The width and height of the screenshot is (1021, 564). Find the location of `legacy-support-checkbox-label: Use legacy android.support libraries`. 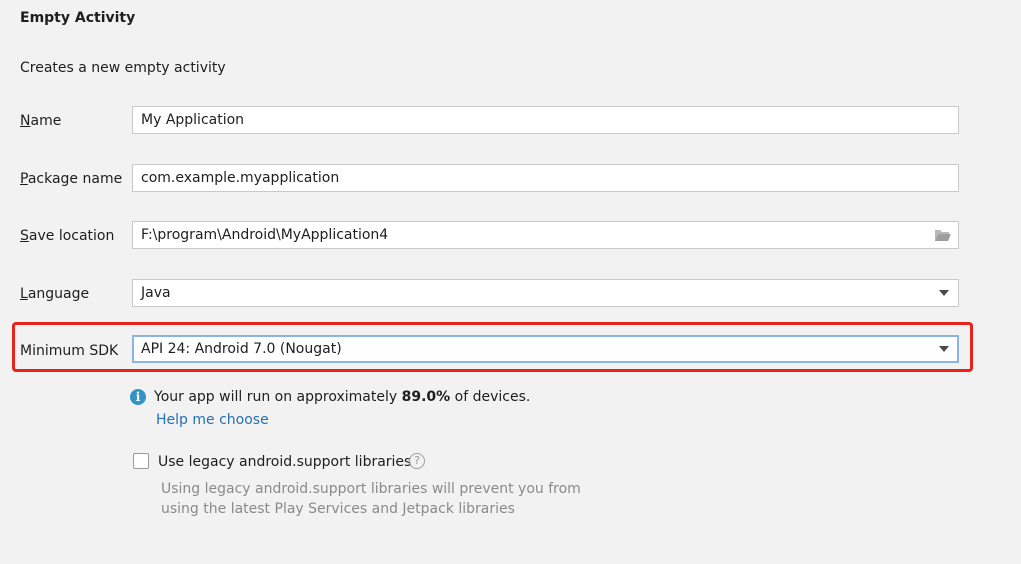

legacy-support-checkbox-label: Use legacy android.support libraries is located at coordinates (284, 462).